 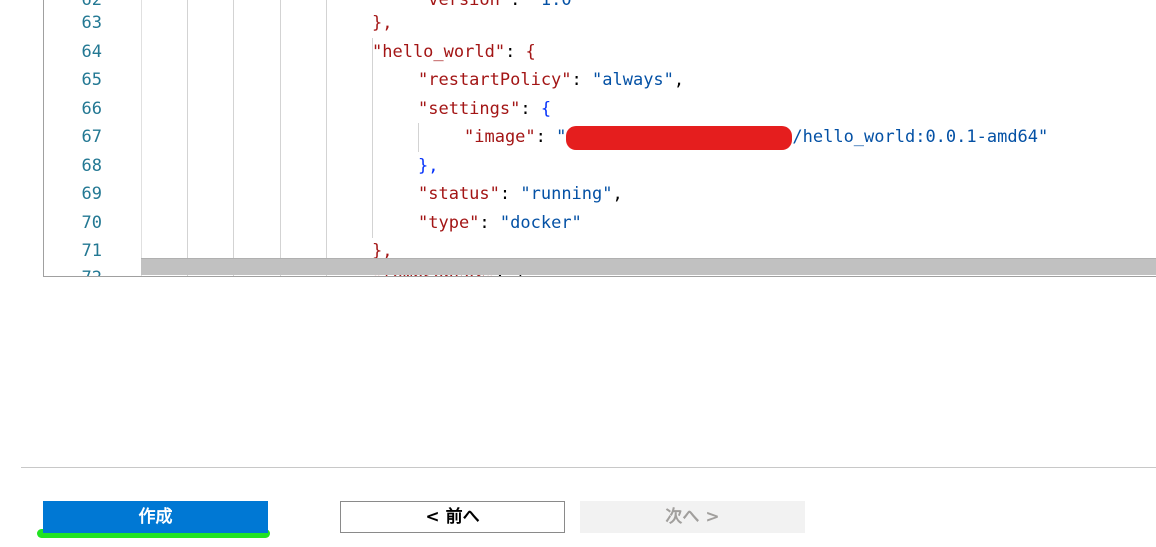 What do you see at coordinates (141, 138) in the screenshot?
I see `gutter-border` at bounding box center [141, 138].